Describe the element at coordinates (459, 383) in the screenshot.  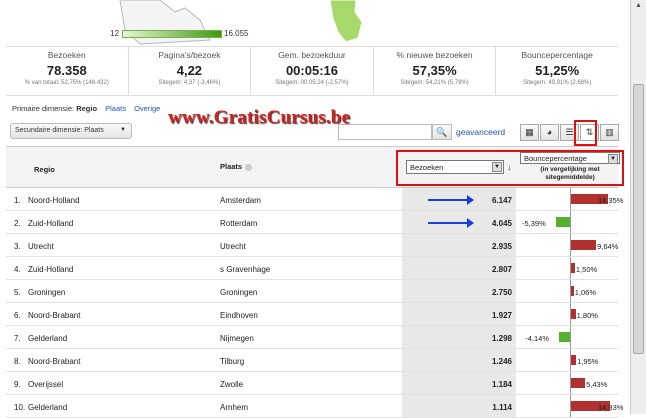
I see `row-bezoeken: 1.184` at that location.